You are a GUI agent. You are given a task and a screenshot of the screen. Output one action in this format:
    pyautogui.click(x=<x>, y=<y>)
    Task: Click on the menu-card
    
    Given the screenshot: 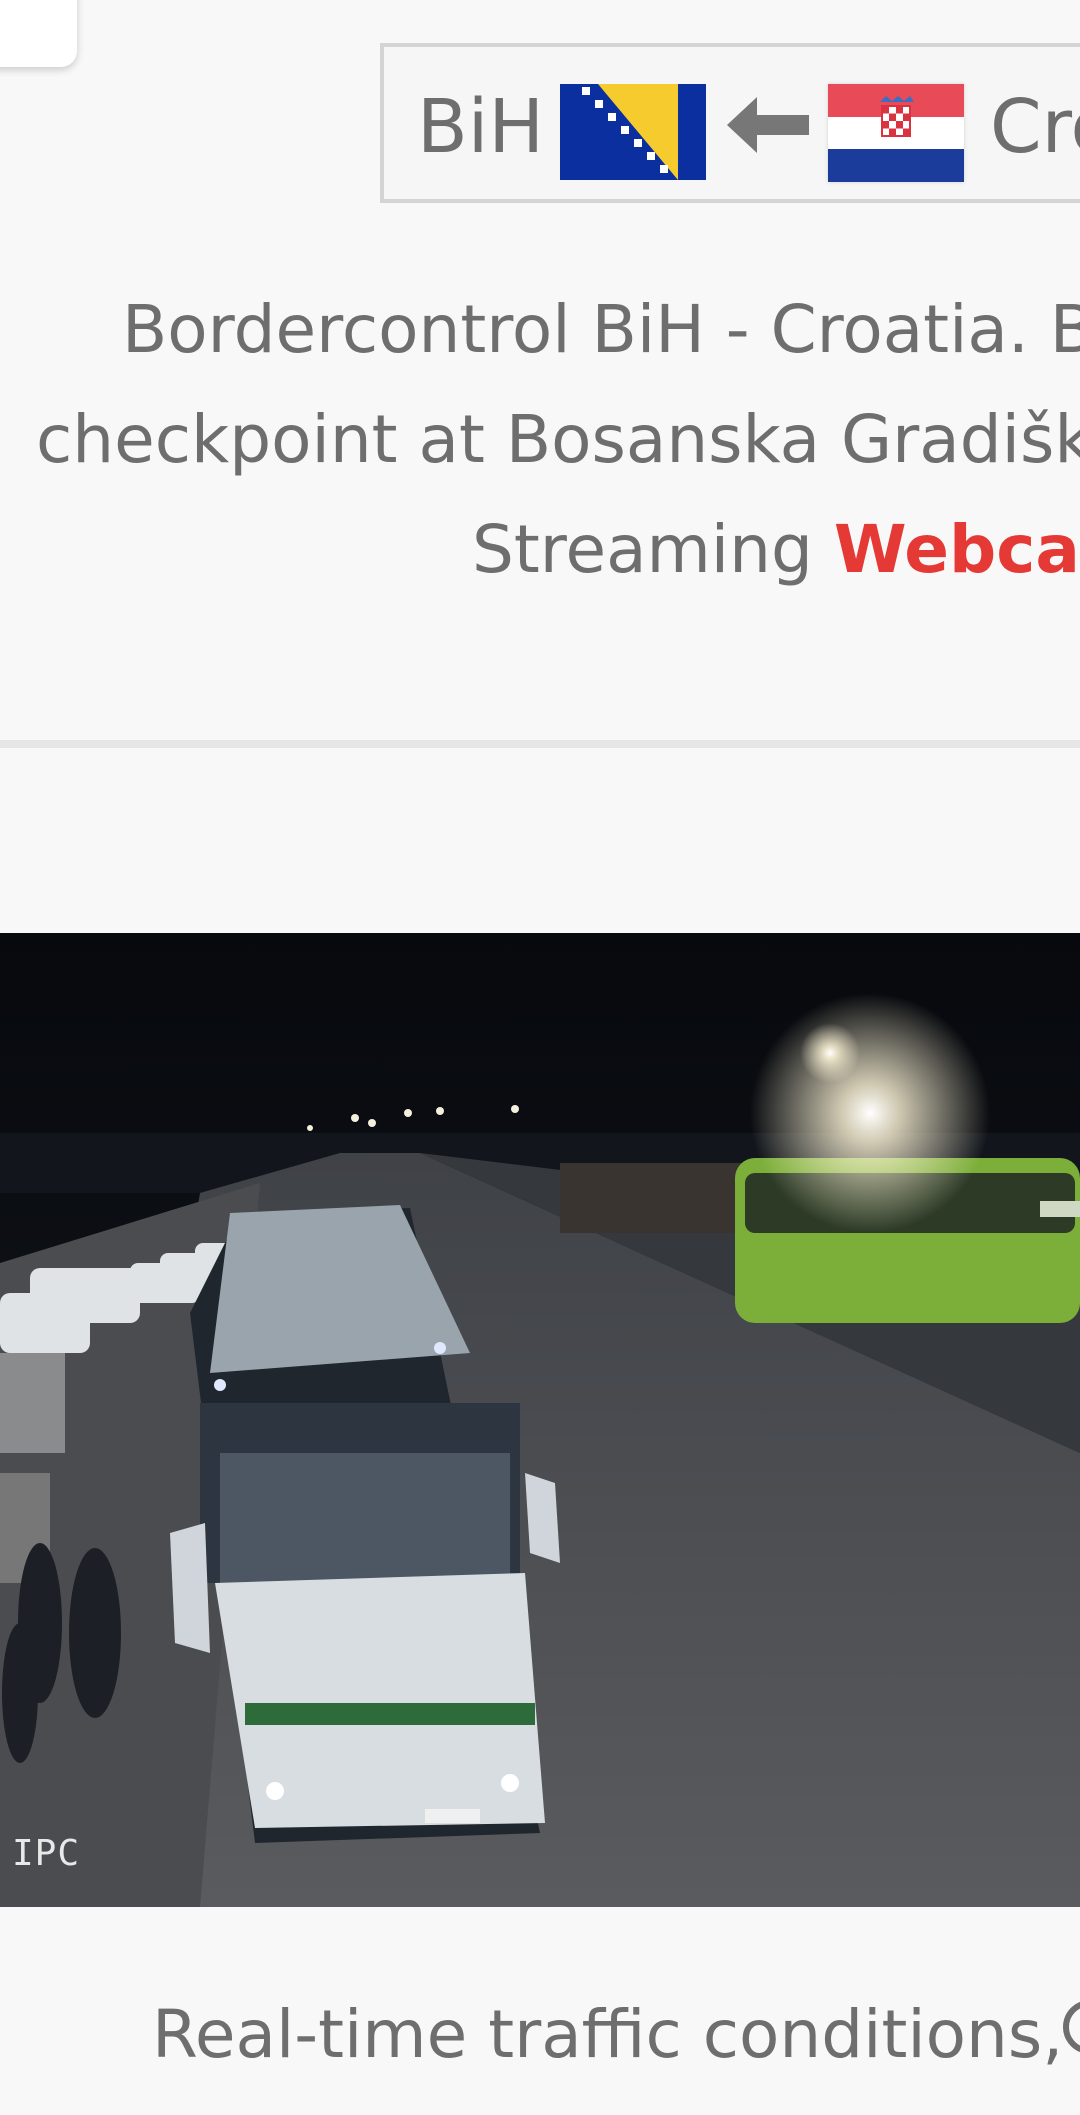 What is the action you would take?
    pyautogui.click(x=38, y=33)
    